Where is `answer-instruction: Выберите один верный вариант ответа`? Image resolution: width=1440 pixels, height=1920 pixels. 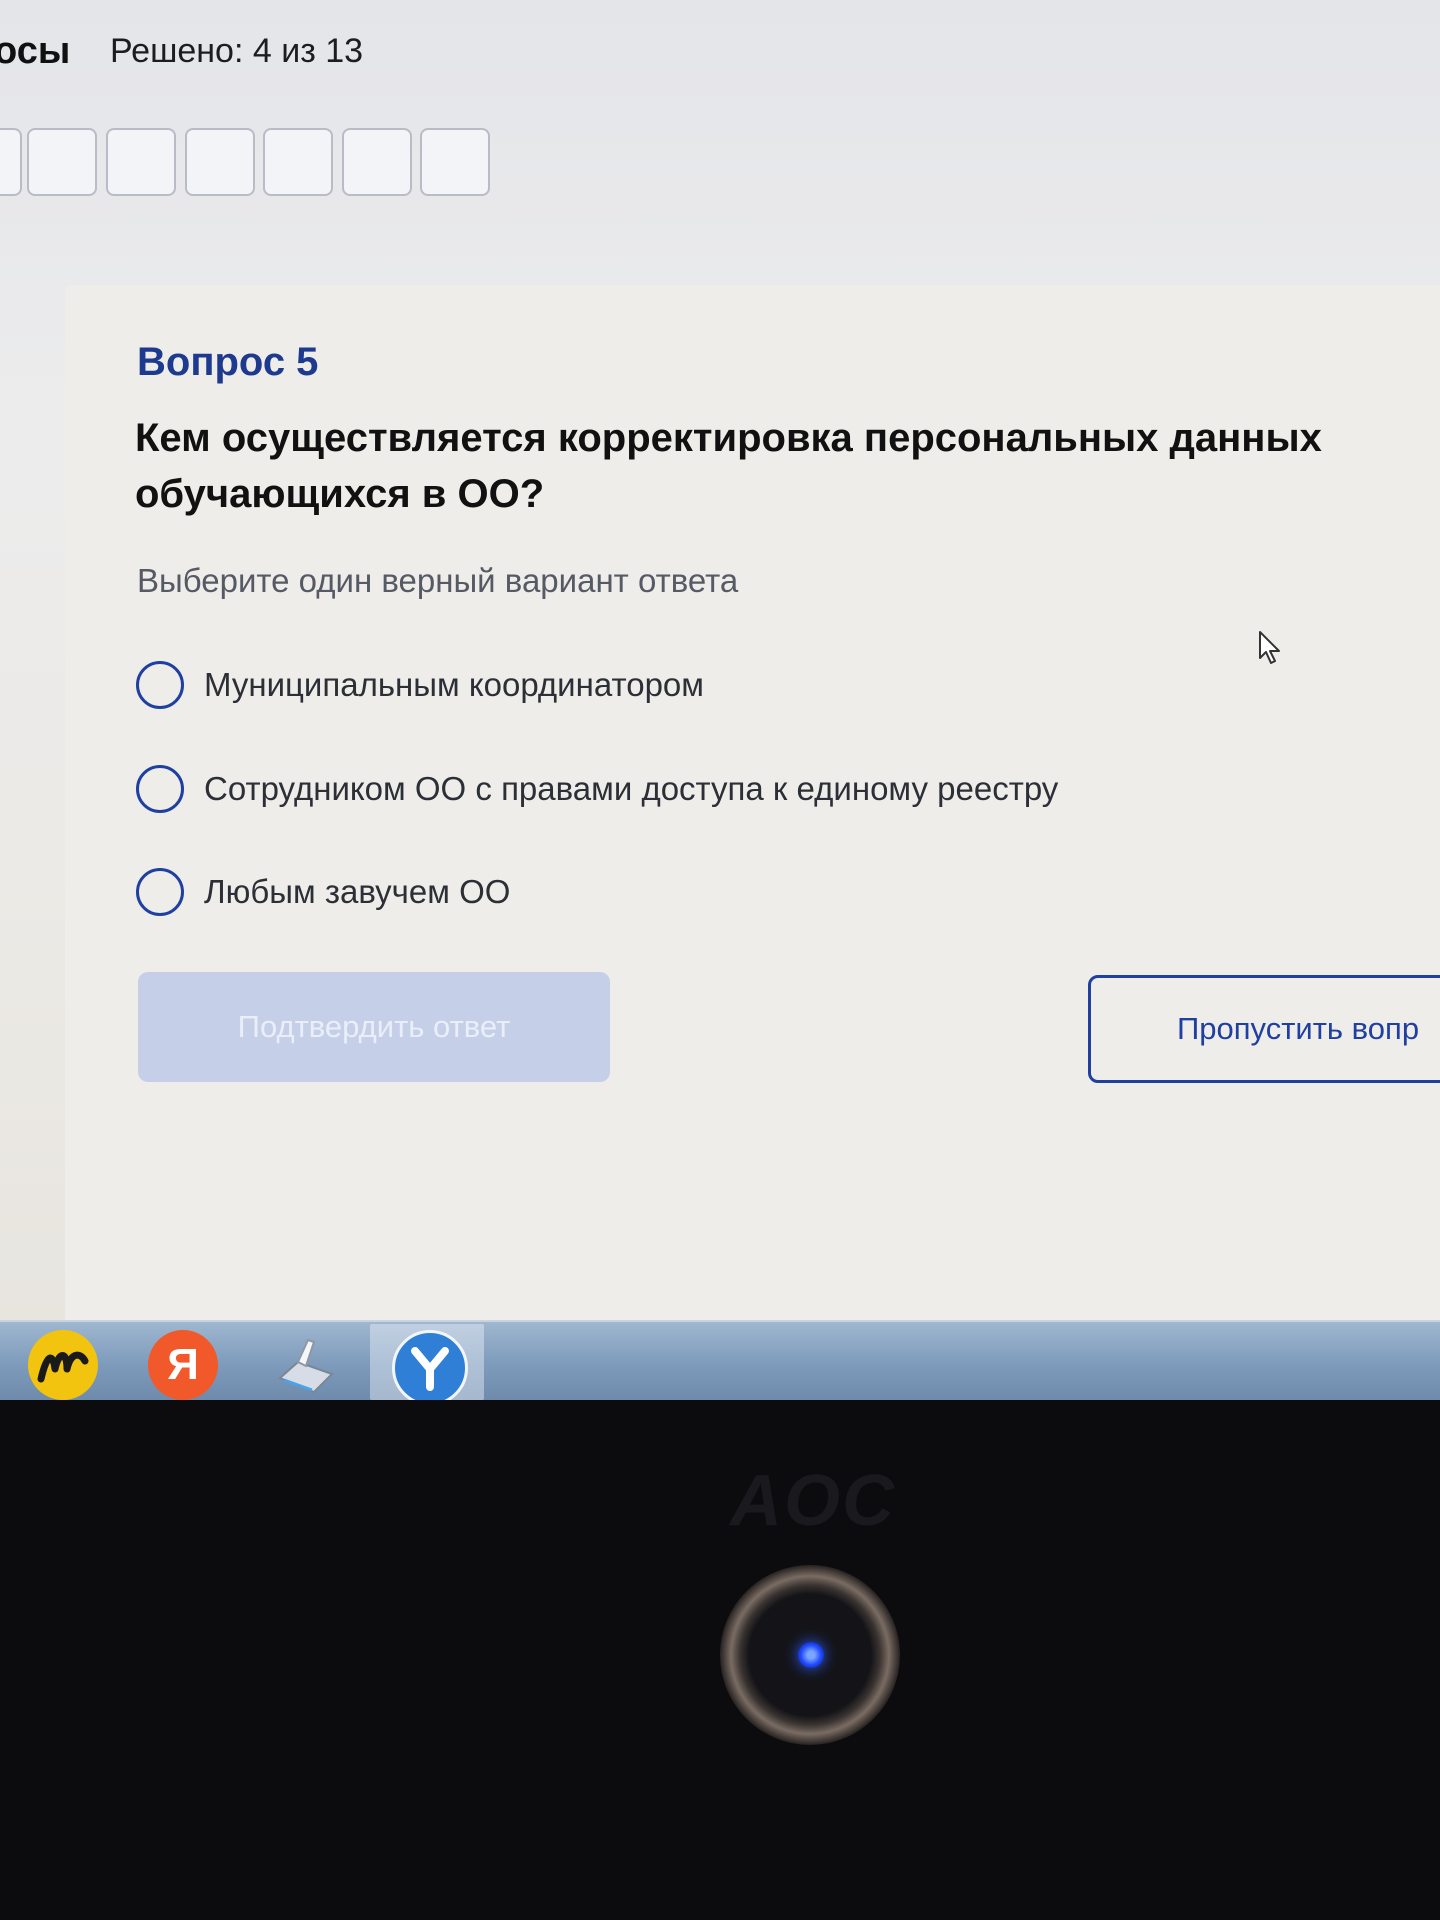 answer-instruction: Выберите один верный вариант ответа is located at coordinates (438, 580).